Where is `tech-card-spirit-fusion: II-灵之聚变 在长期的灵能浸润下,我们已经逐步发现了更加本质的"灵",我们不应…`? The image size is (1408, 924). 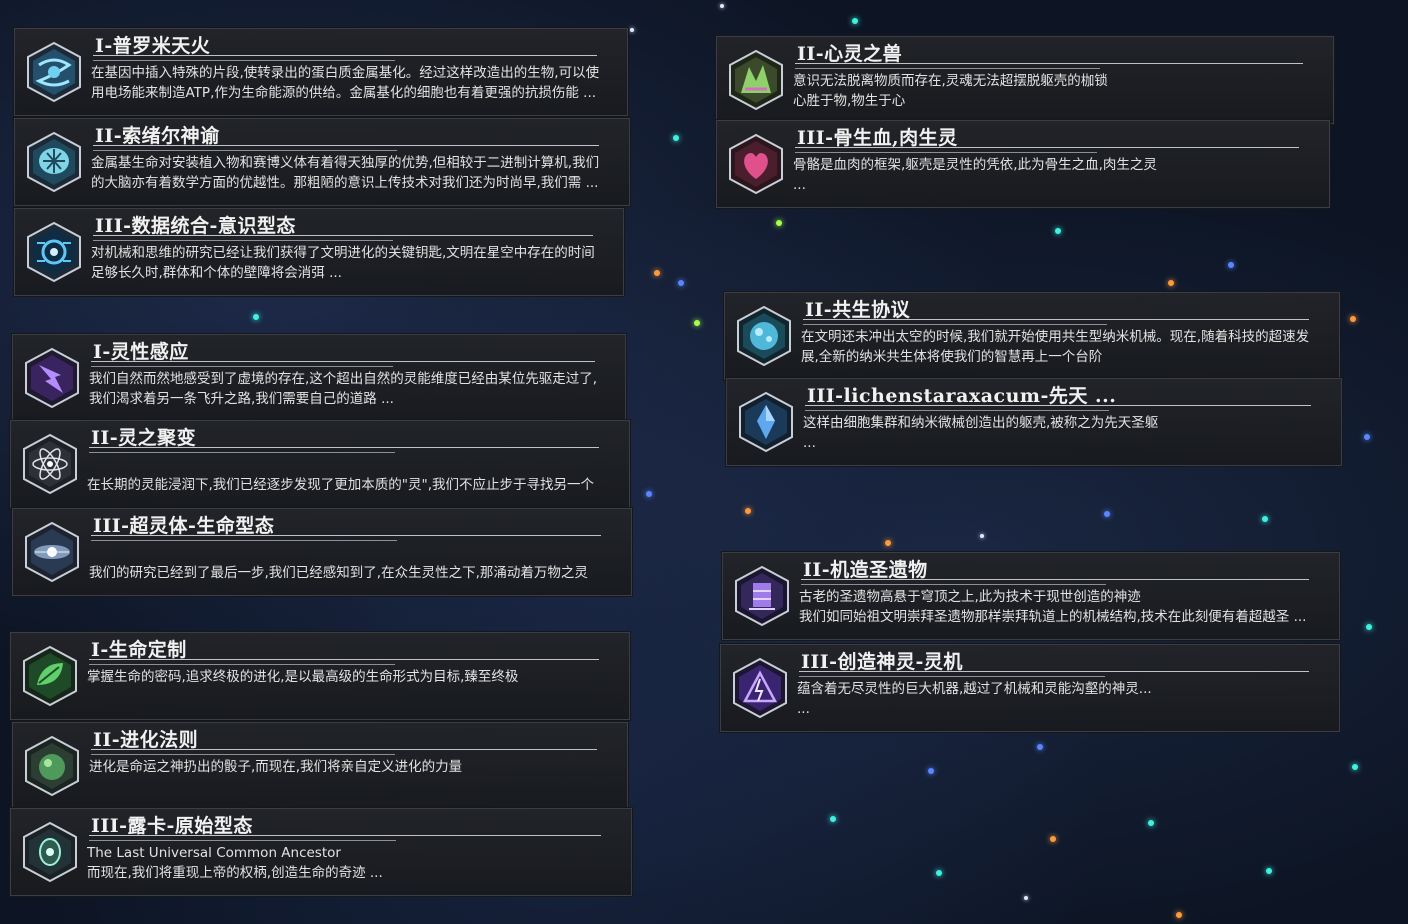
tech-card-spirit-fusion: II-灵之聚变 在长期的灵能浸润下,我们已经逐步发现了更加本质的"灵",我们不应… is located at coordinates (320, 464).